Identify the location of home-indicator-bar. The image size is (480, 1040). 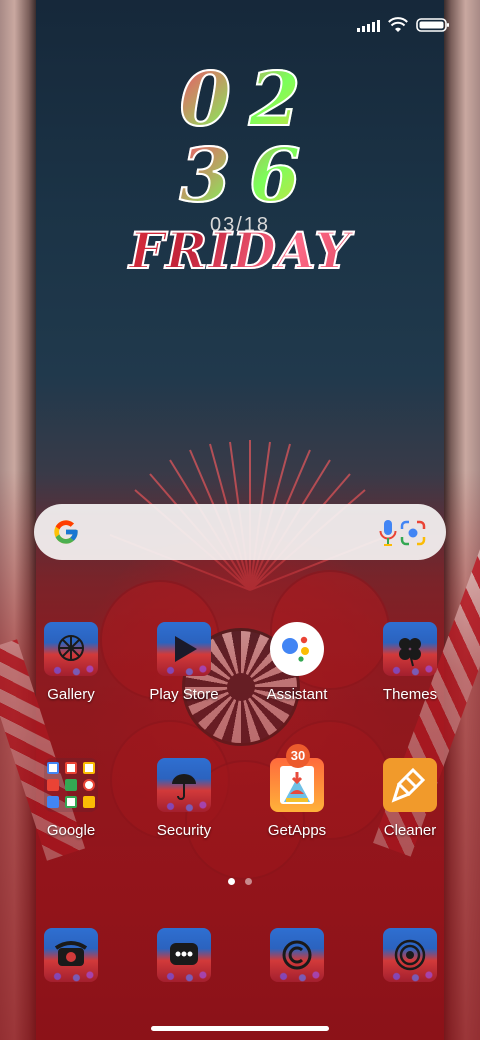
(240, 1028).